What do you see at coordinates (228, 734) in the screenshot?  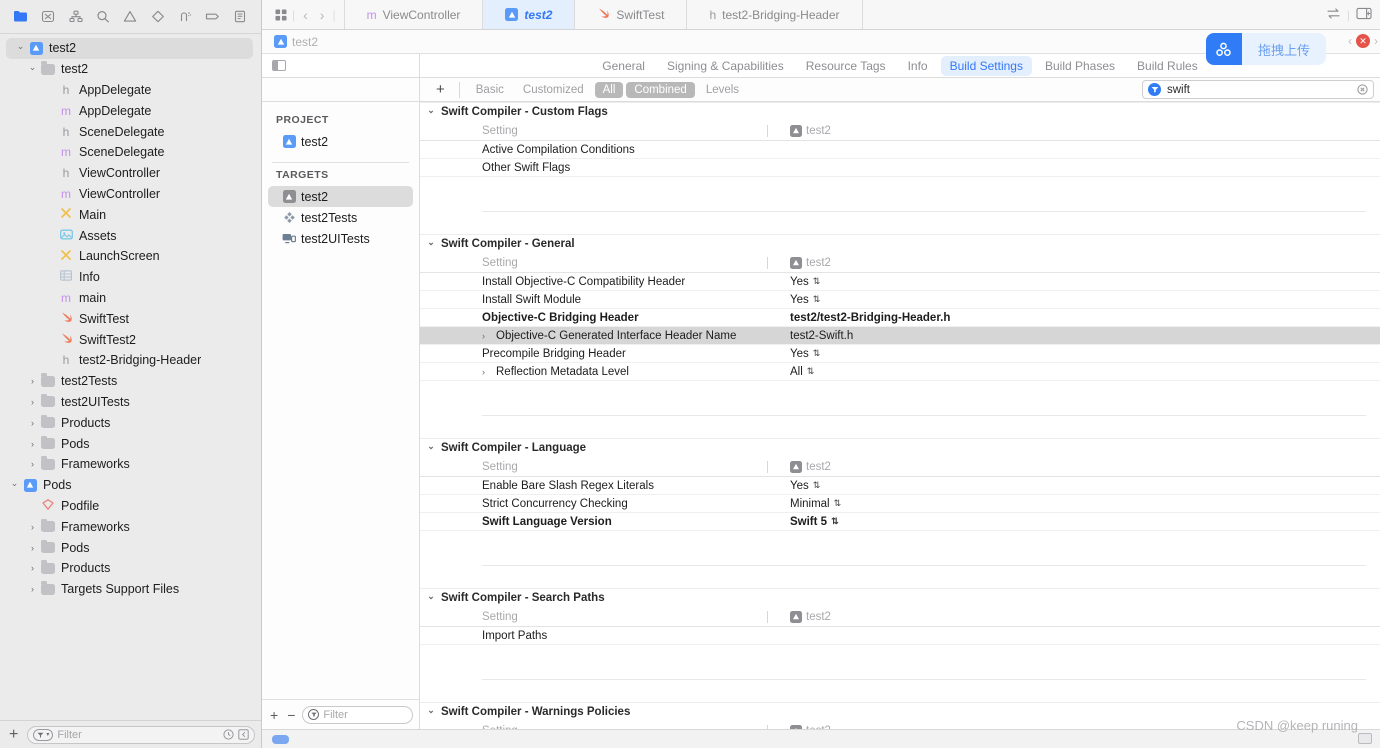 I see `recent-icon` at bounding box center [228, 734].